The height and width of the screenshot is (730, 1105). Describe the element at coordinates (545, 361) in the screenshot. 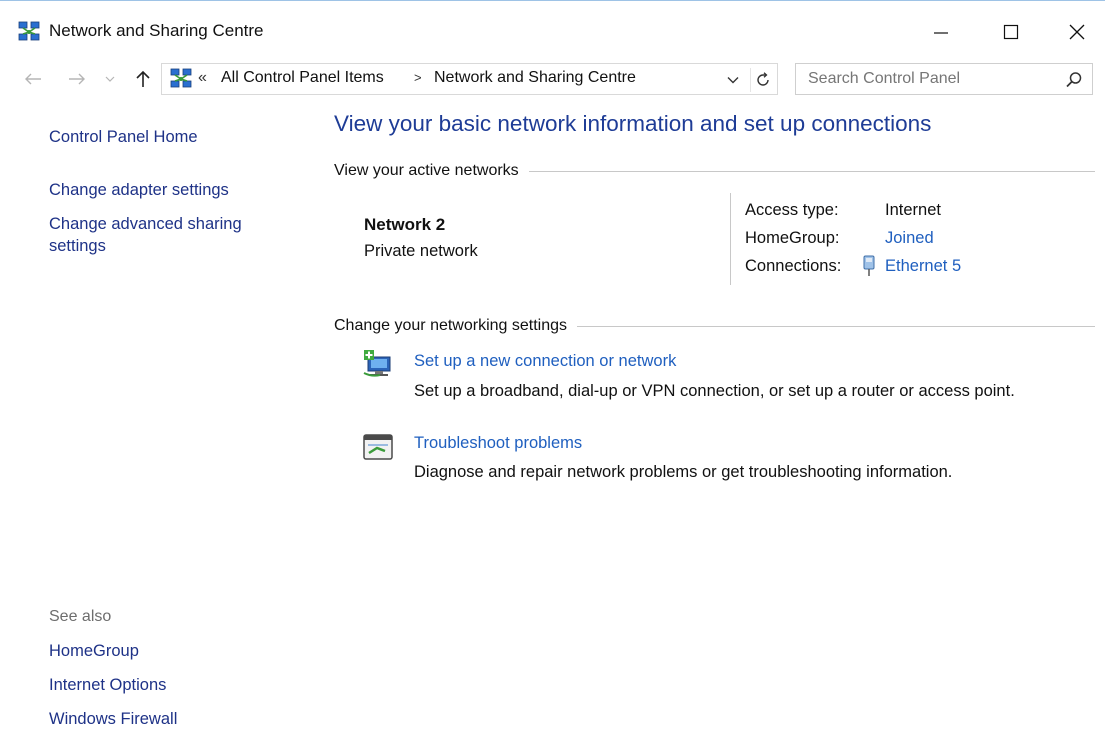

I see `setup-new-connection-link: Set up a new connection or network` at that location.